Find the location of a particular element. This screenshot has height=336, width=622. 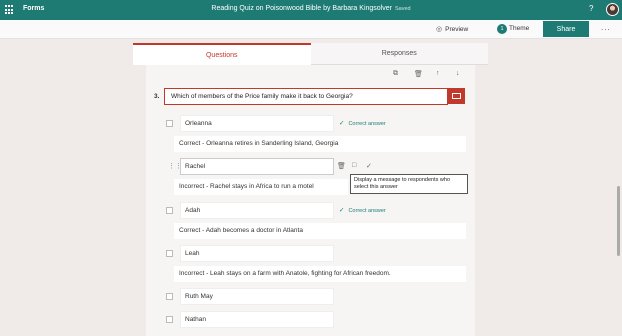

theme-button: Theme is located at coordinates (519, 28).